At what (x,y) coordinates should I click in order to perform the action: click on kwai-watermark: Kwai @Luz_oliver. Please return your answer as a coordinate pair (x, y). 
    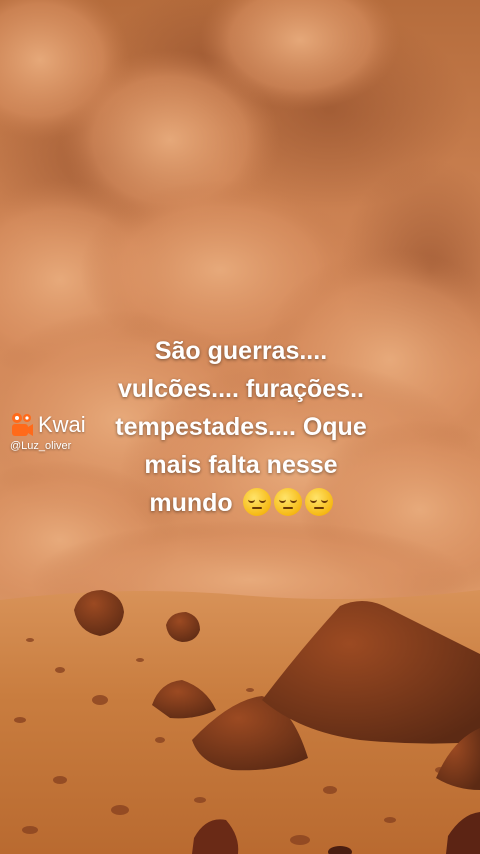
    Looking at the image, I should click on (48, 432).